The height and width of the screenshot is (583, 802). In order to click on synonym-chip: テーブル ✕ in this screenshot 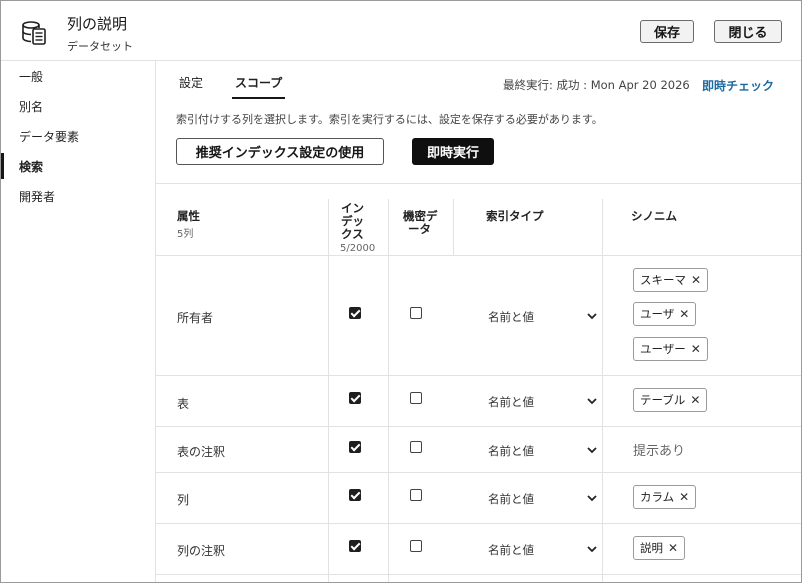, I will do `click(670, 400)`.